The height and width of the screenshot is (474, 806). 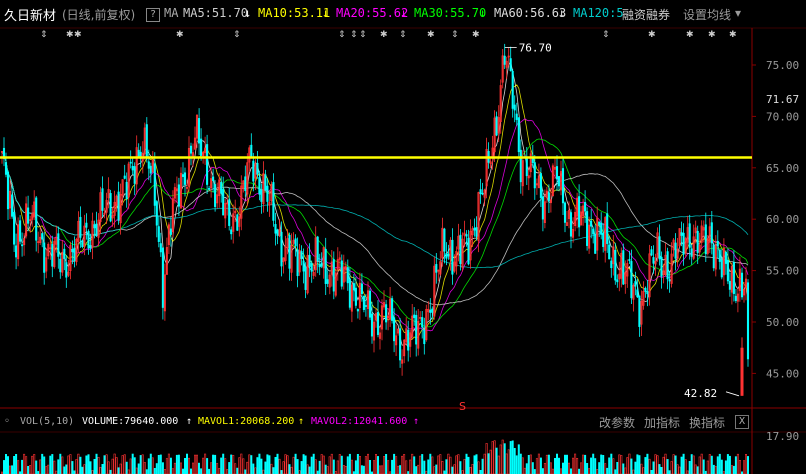 I want to click on help-button: ?, so click(x=153, y=14).